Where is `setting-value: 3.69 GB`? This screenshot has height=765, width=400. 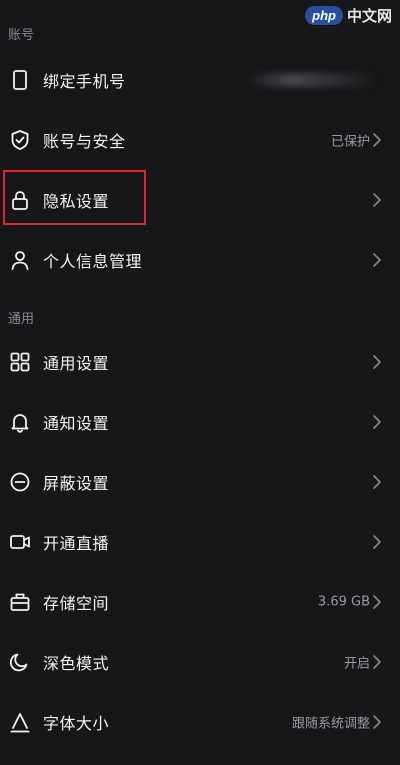
setting-value: 3.69 GB is located at coordinates (343, 602).